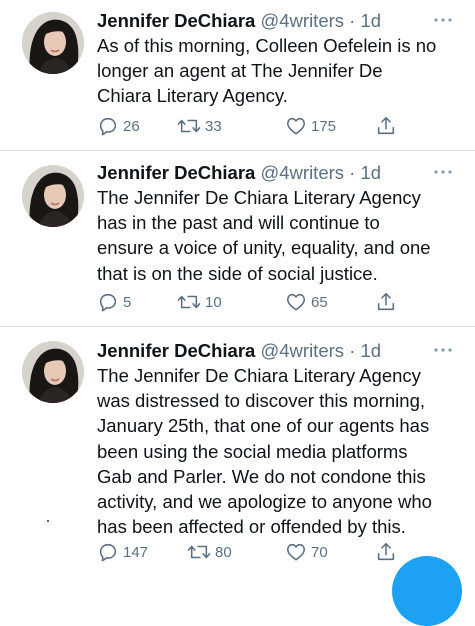 Image resolution: width=475 pixels, height=626 pixels. What do you see at coordinates (238, 223) in the screenshot?
I see `tweet-text-line: has in the past and will continue to` at bounding box center [238, 223].